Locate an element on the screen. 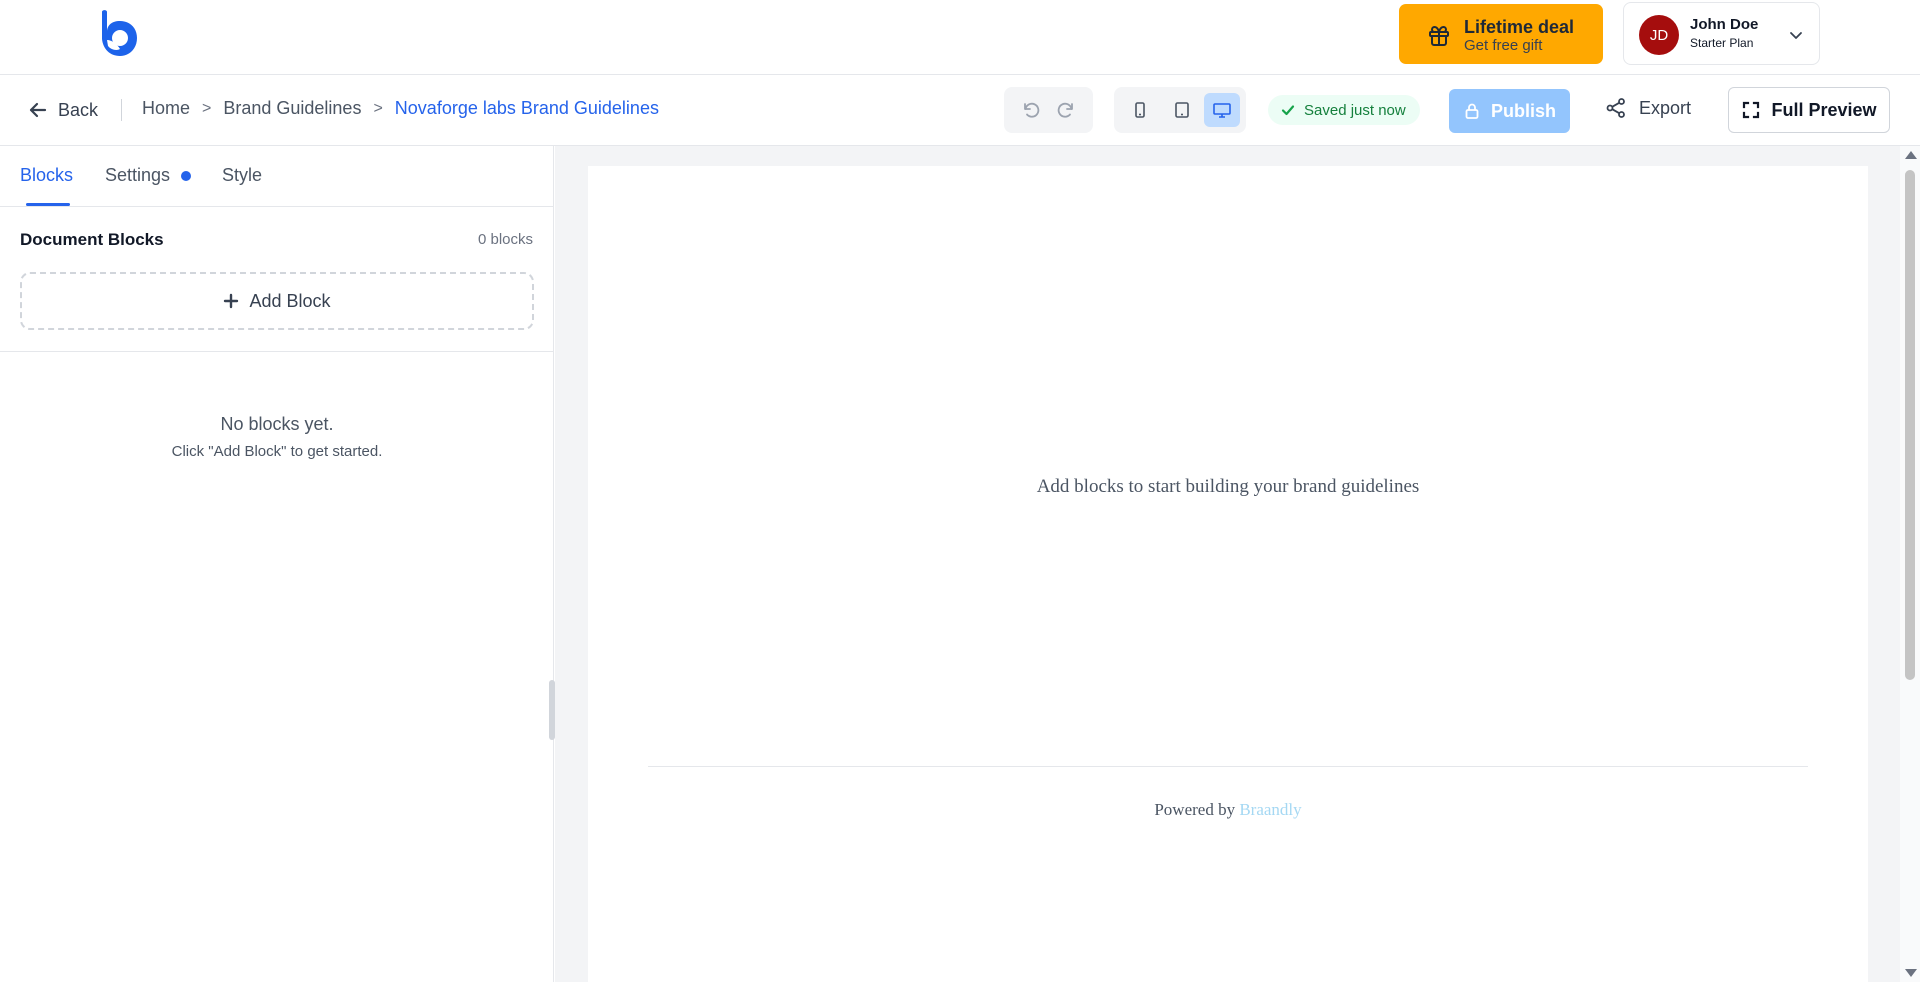  full-preview-button: Full Preview is located at coordinates (1809, 110).